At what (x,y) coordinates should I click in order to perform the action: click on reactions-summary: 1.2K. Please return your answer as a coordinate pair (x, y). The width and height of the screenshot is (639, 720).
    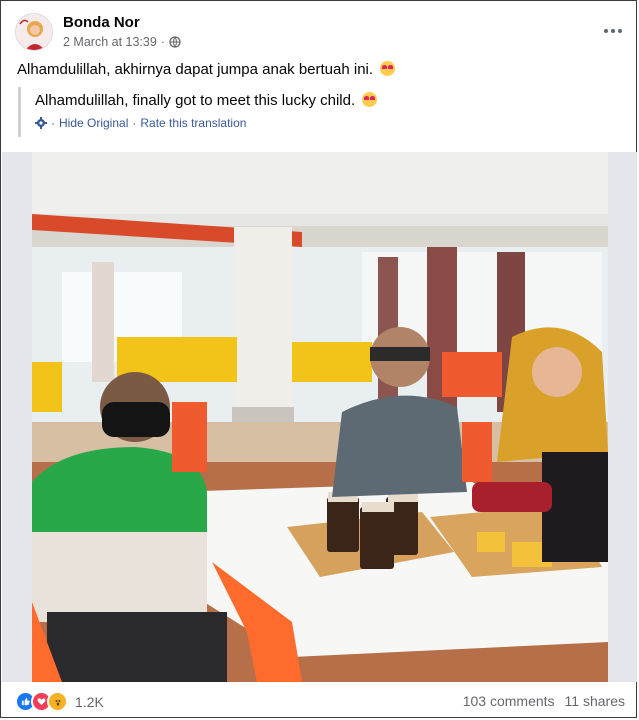
    Looking at the image, I should click on (59, 701).